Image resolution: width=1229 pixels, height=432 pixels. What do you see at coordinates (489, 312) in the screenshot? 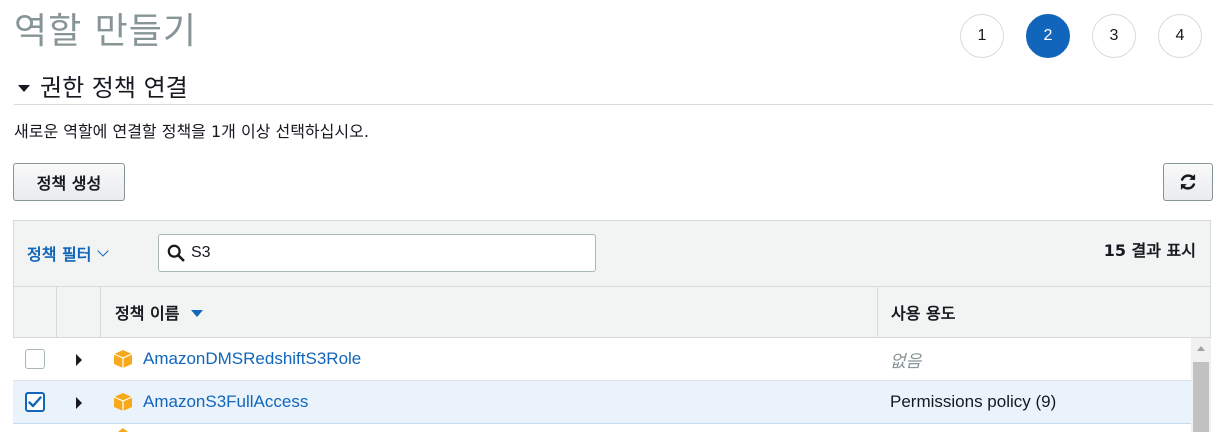
I see `column-header-policy-name: 정책 이름` at bounding box center [489, 312].